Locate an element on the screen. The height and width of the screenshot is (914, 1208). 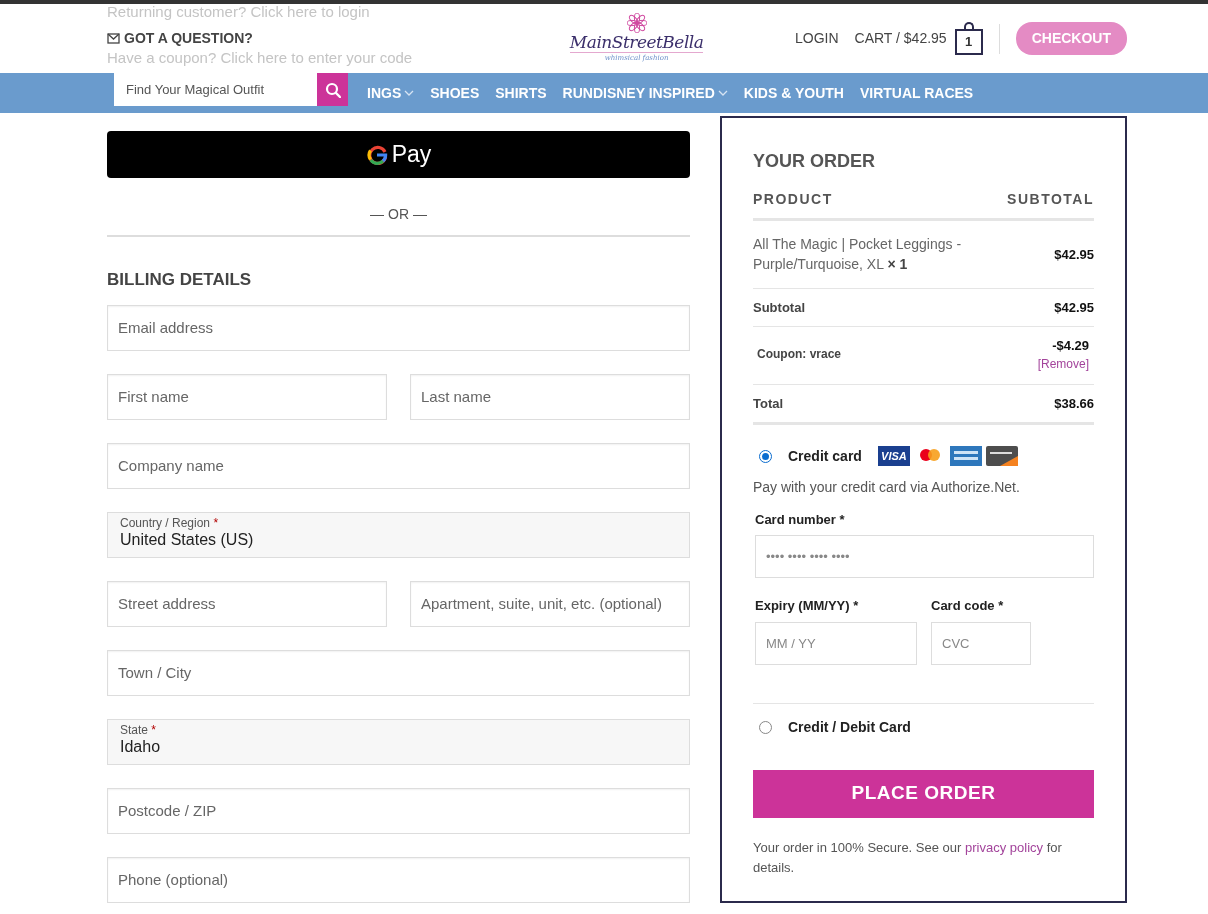
input-field: Company name is located at coordinates (398, 465).